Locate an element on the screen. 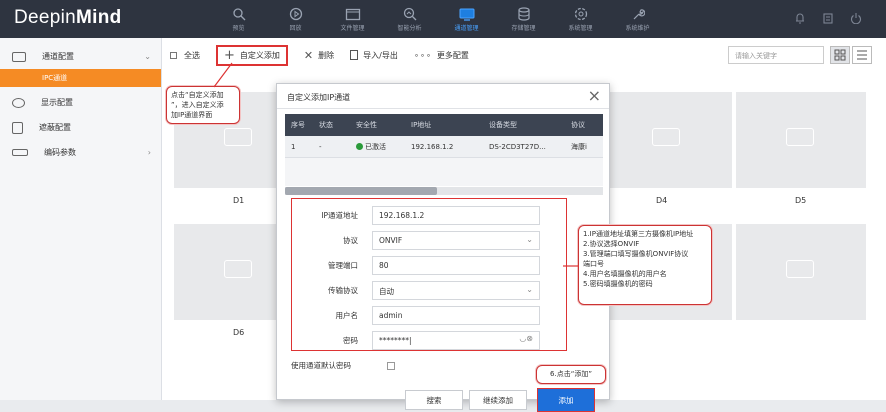 The height and width of the screenshot is (412, 886). close-icon: × is located at coordinates (594, 95).